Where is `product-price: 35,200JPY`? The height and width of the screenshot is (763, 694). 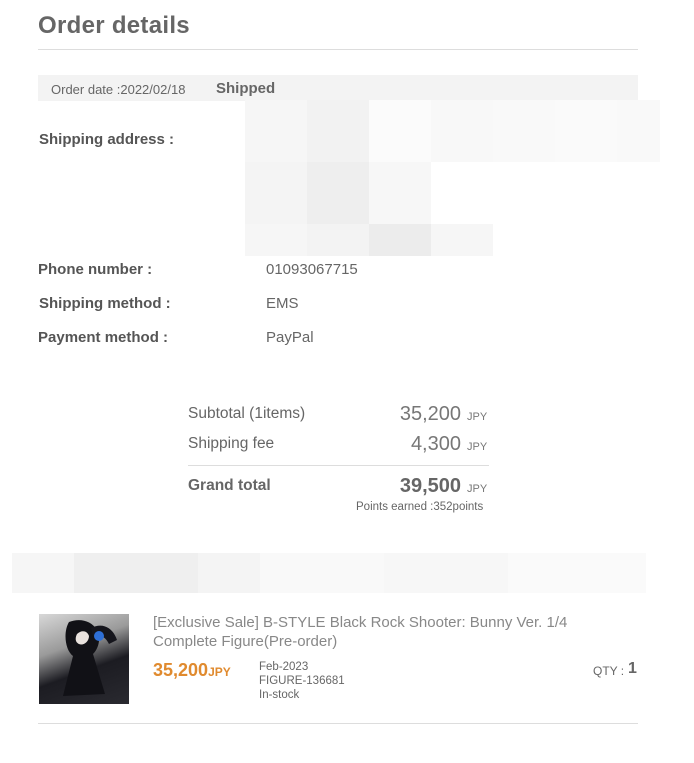
product-price: 35,200JPY is located at coordinates (192, 670).